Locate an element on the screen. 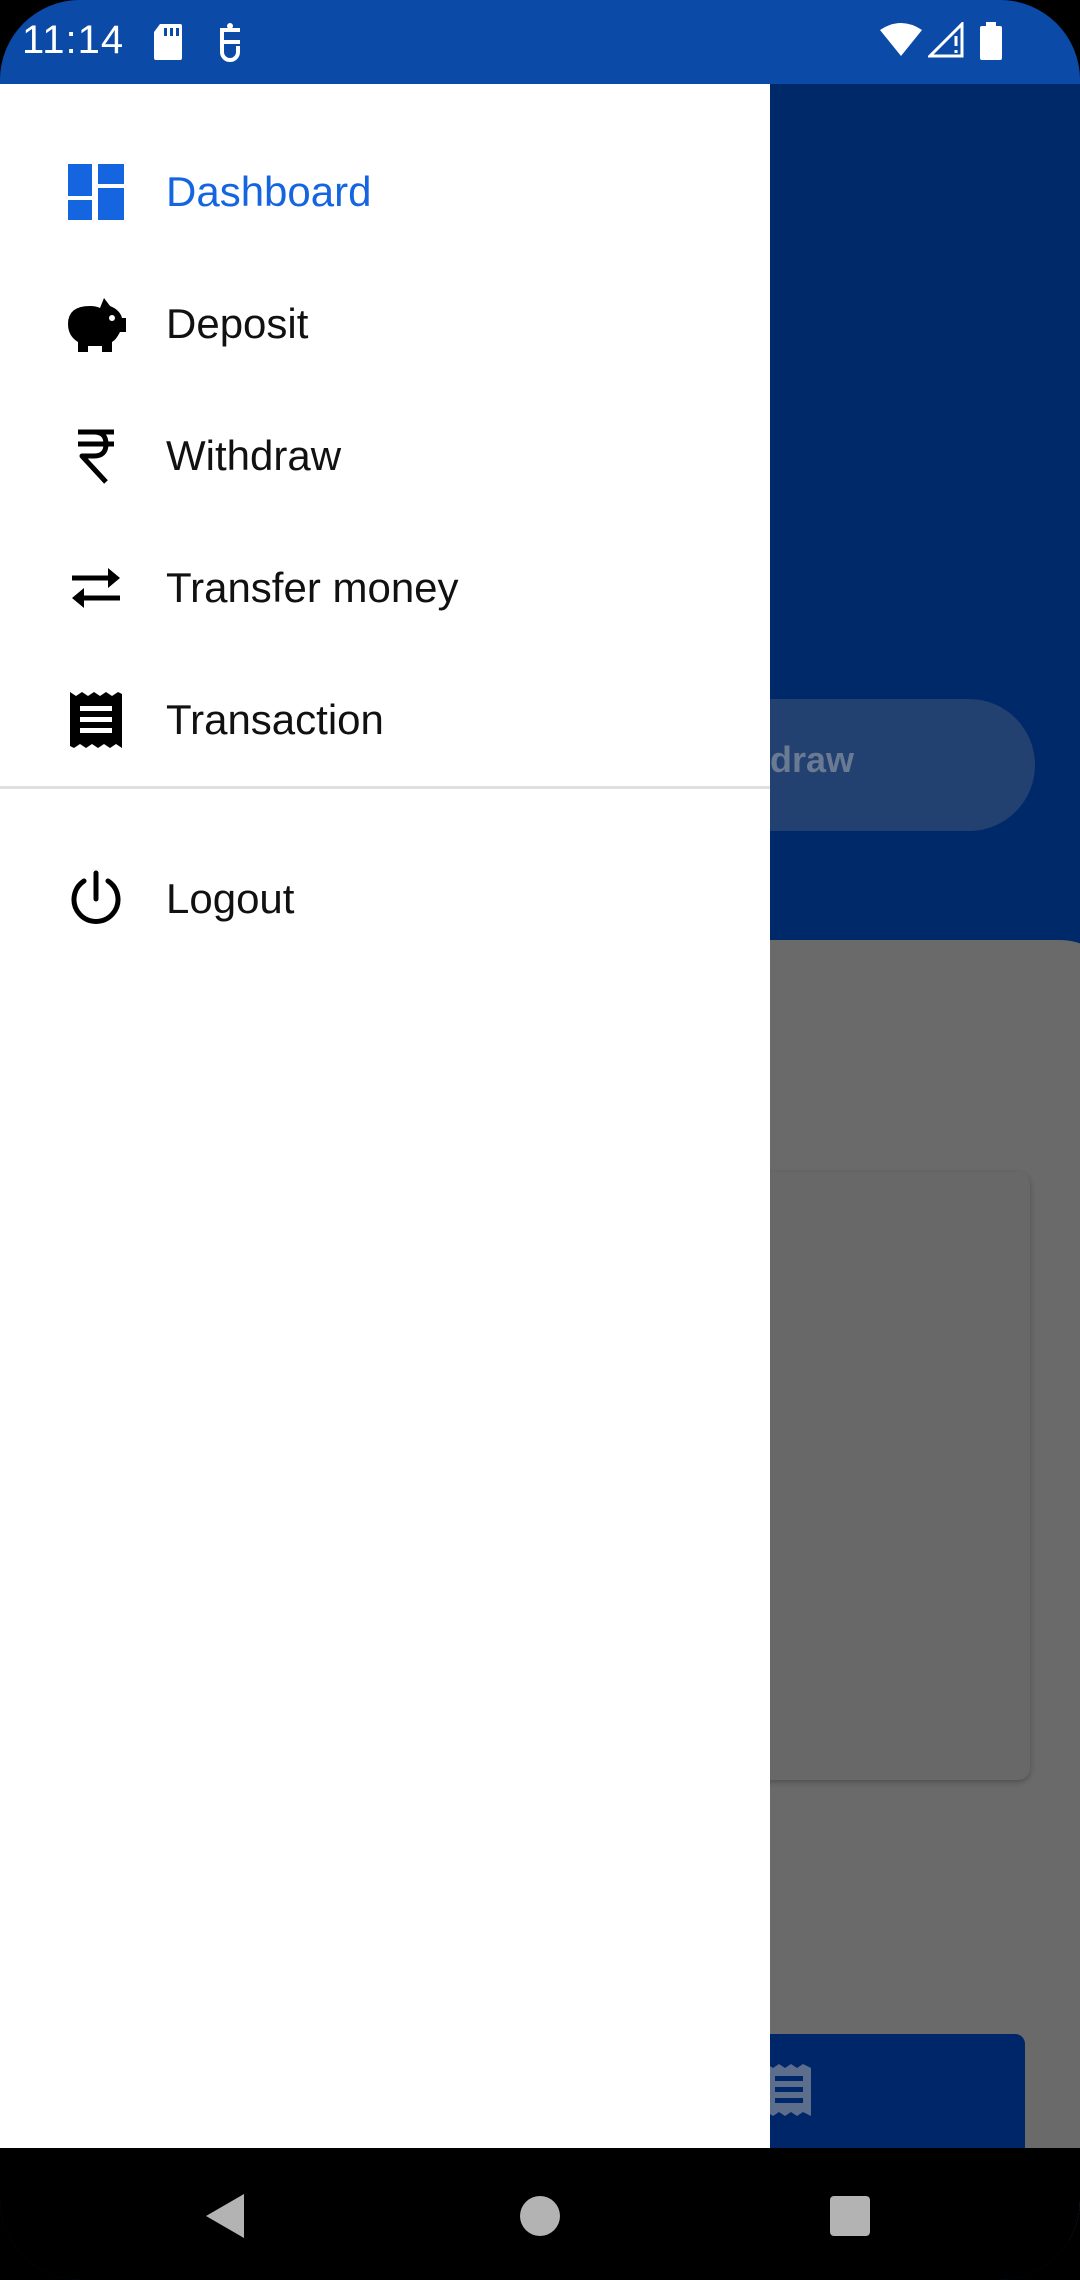  home-icon is located at coordinates (540, 2216).